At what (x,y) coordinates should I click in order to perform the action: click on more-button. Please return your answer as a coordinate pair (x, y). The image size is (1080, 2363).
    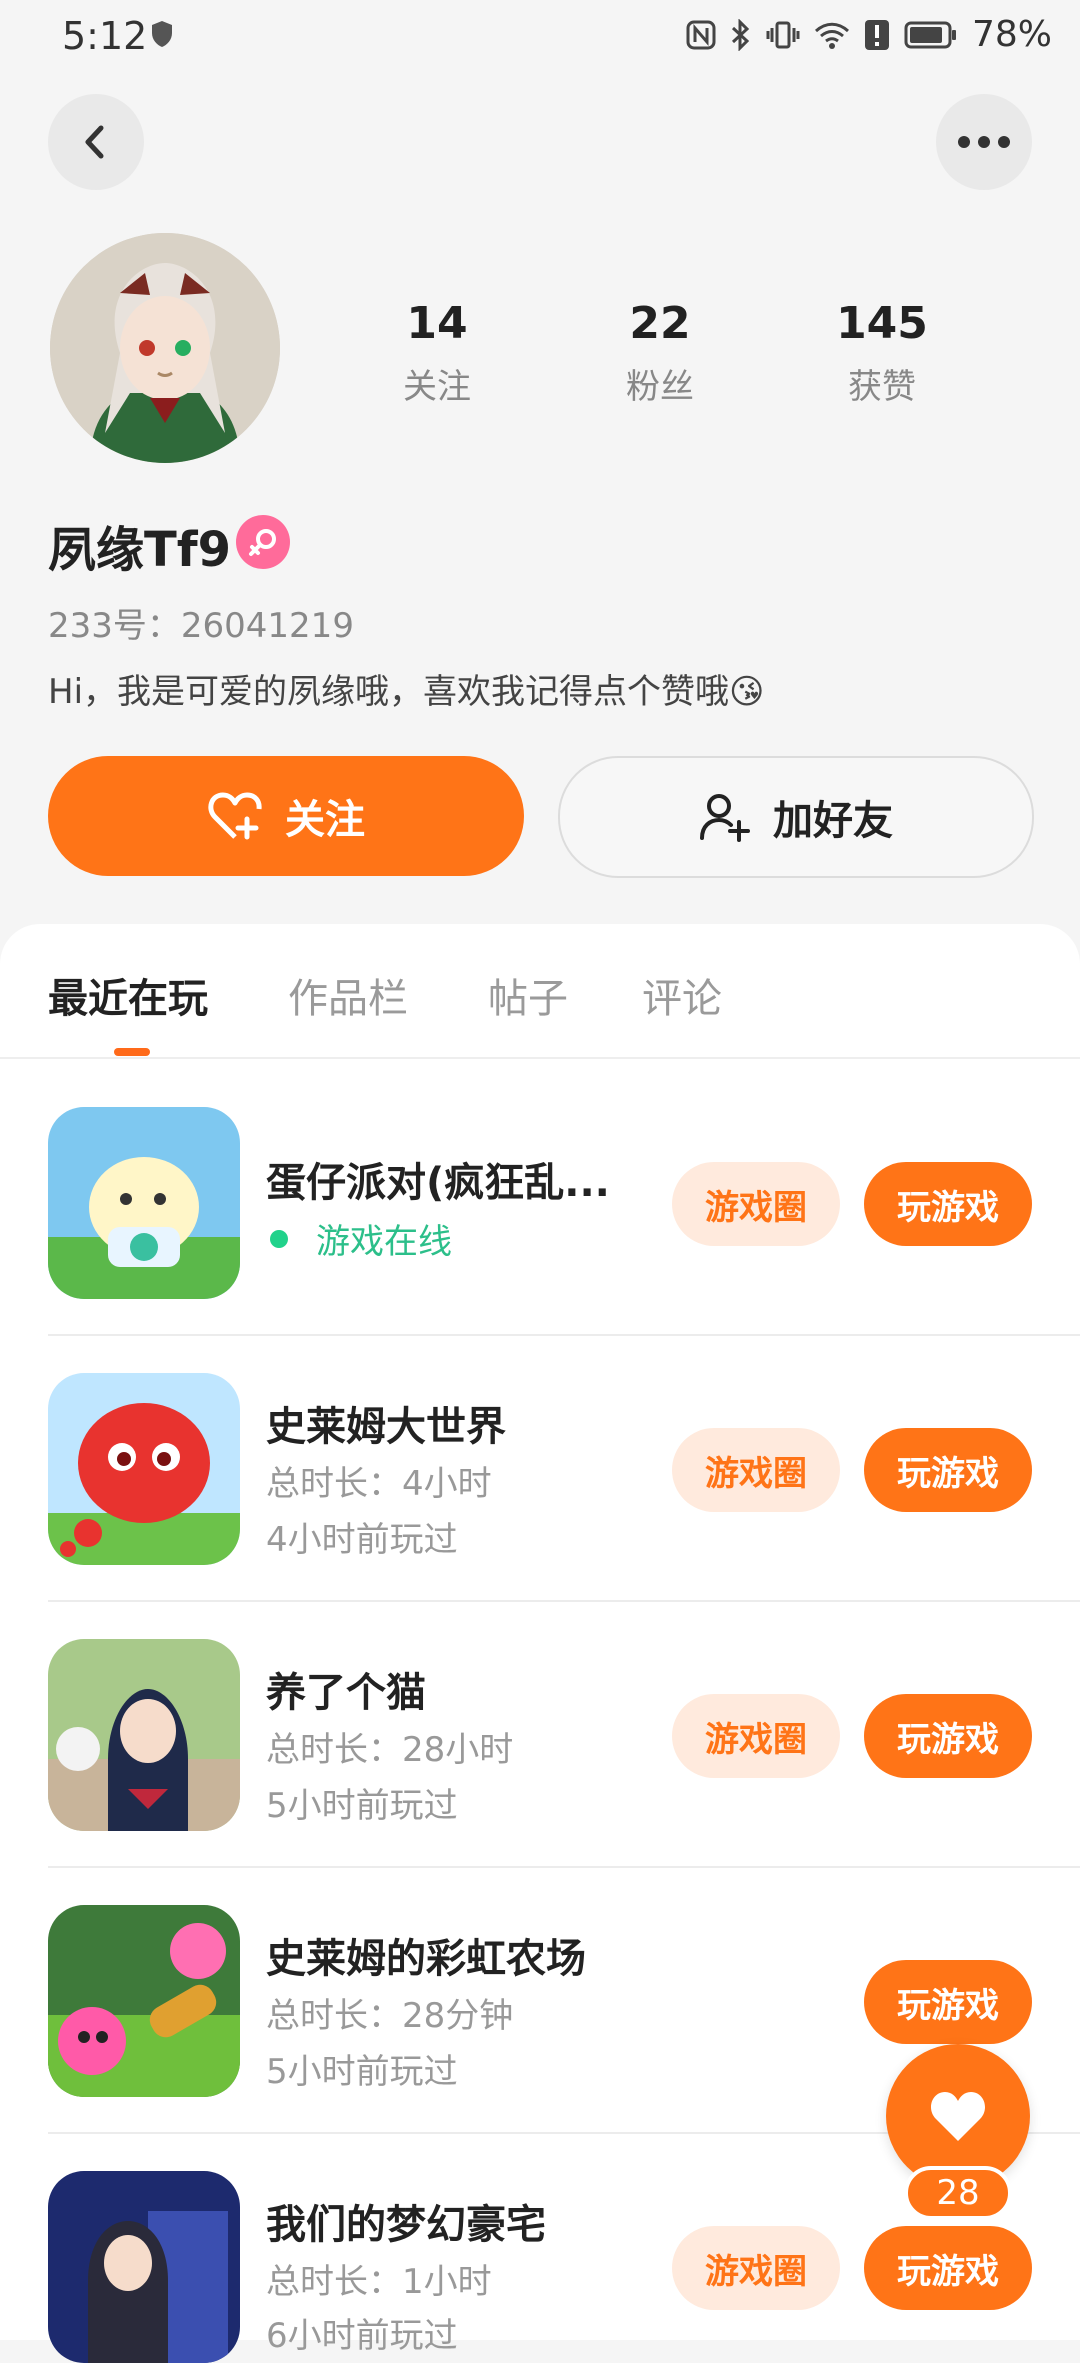
    Looking at the image, I should click on (984, 142).